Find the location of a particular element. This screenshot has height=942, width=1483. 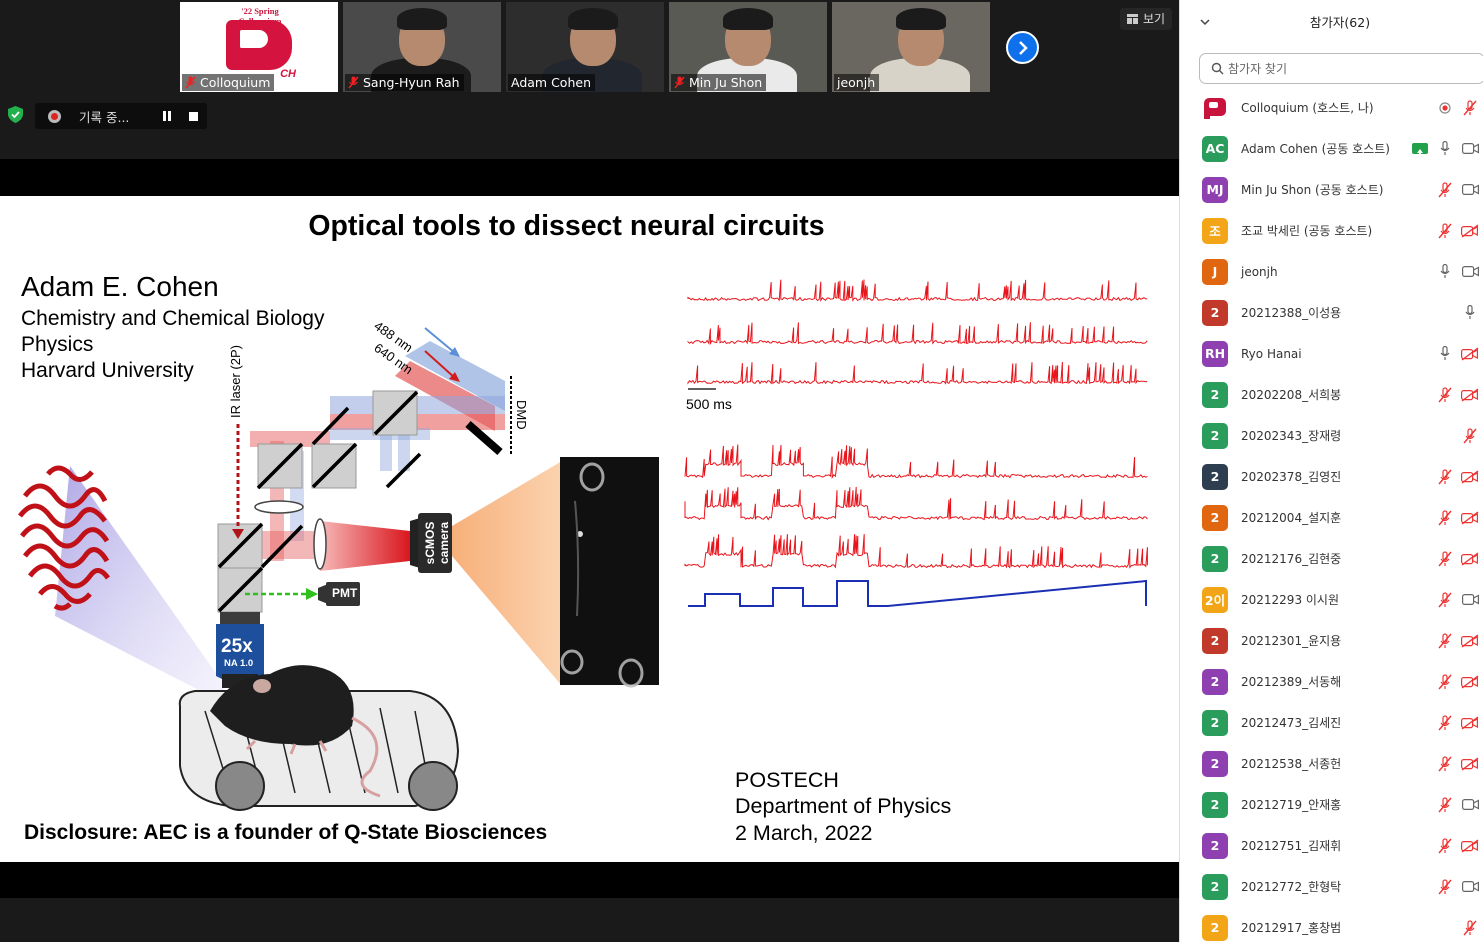

participant-row: Colloquium (호스트, 나) is located at coordinates (1331, 107).